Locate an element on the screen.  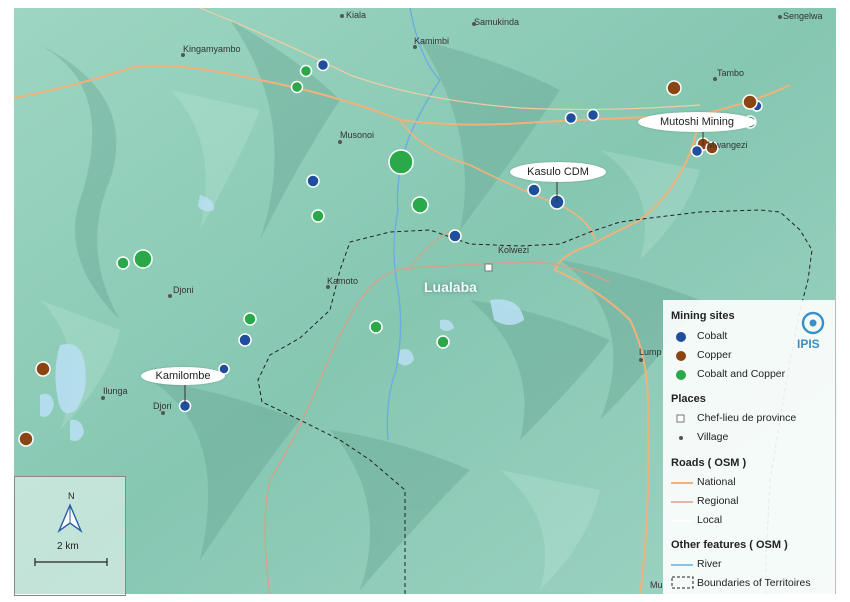
legend-places-title: Places is located at coordinates (688, 399).